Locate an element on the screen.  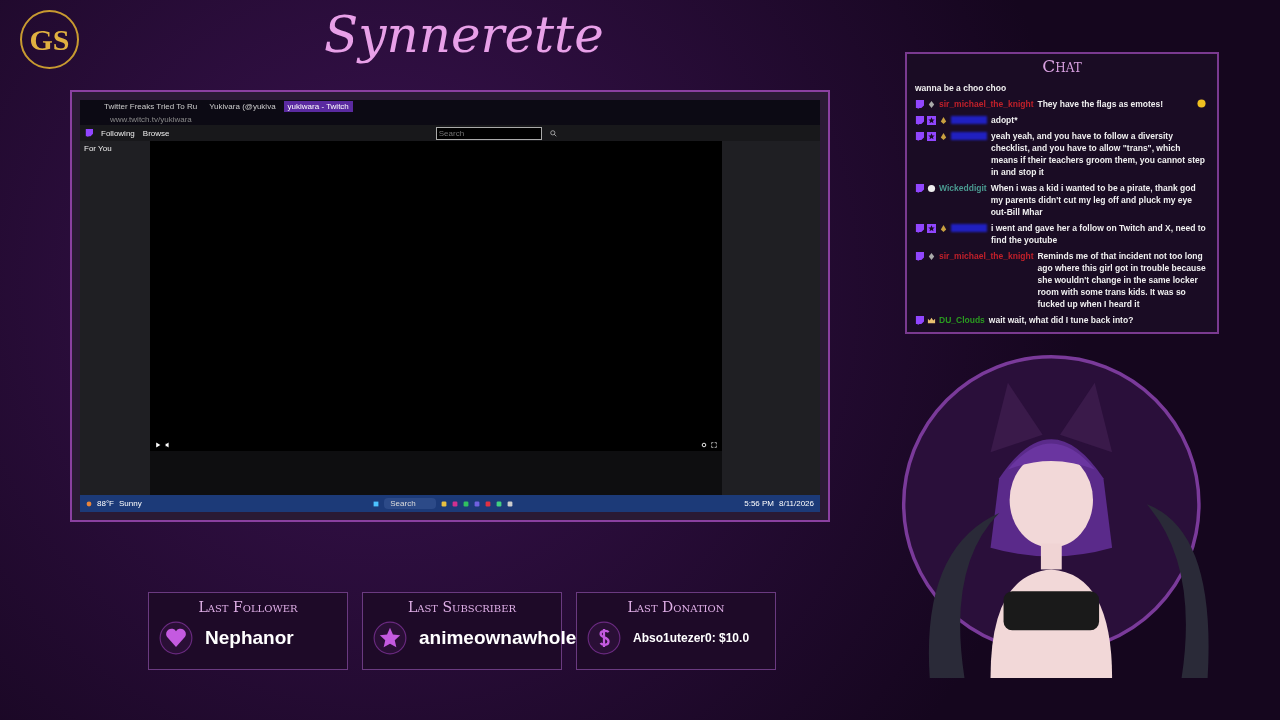
chat-message: wait wait, what did I tune back into? is located at coordinates (1061, 320).